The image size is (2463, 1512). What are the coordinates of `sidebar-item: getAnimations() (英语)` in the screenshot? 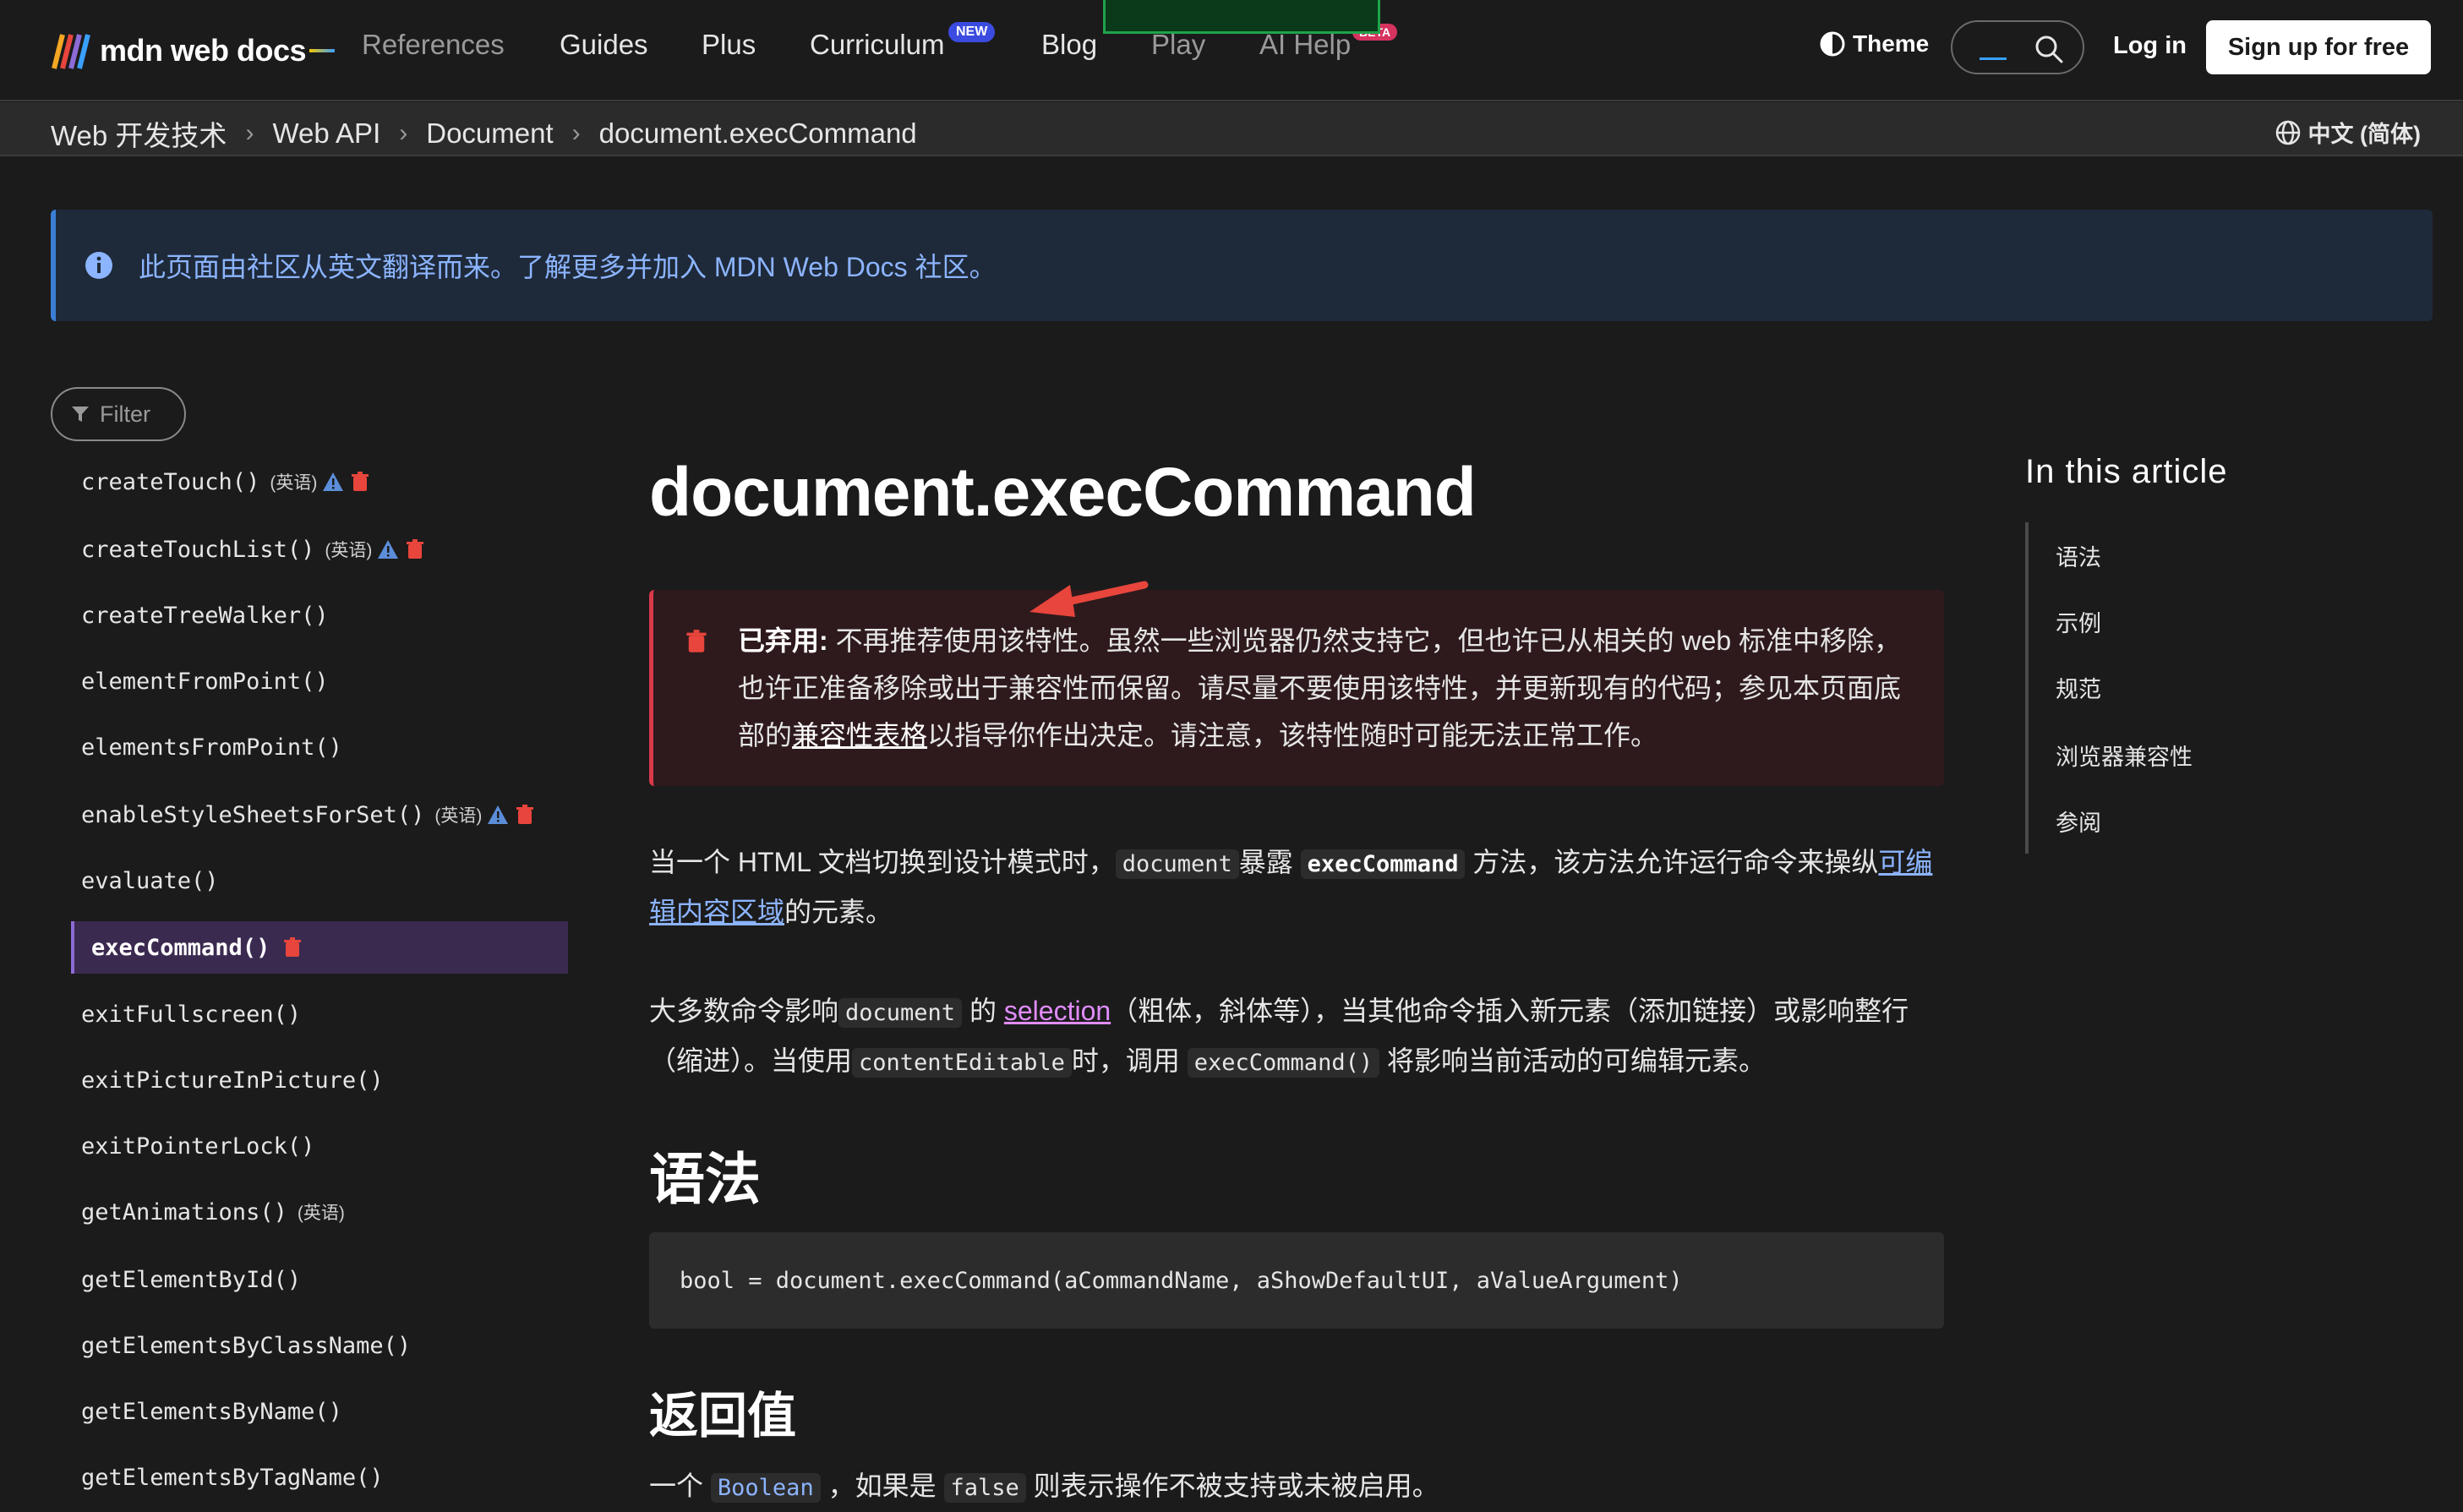 It's located at (213, 1212).